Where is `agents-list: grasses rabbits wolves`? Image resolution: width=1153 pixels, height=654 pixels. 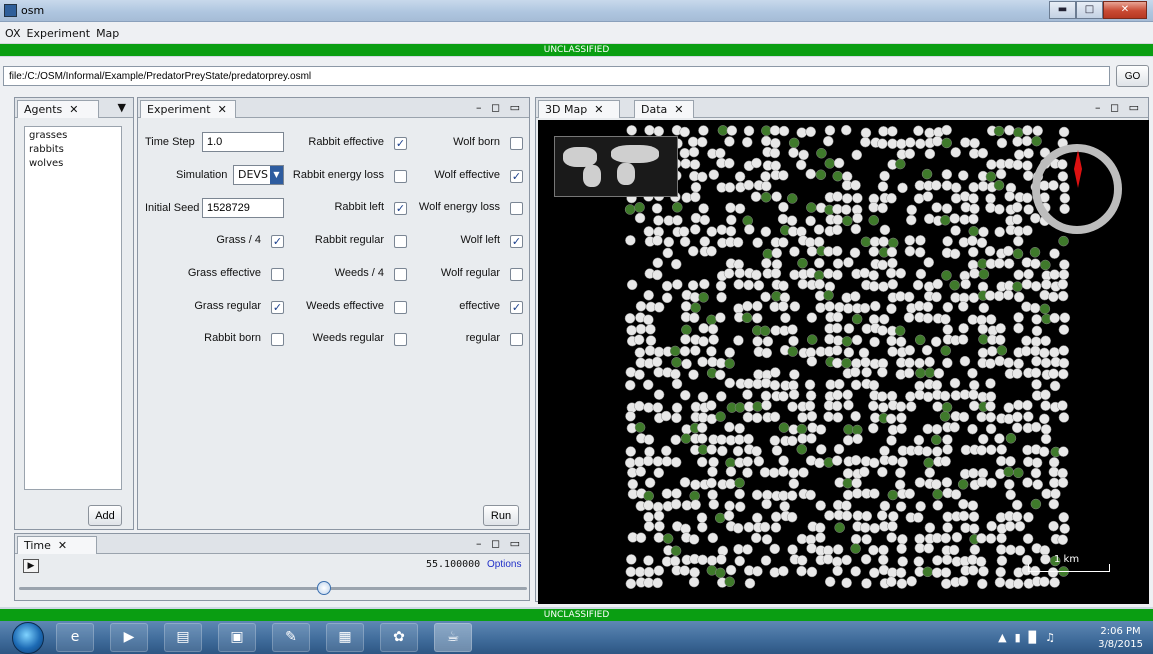 agents-list: grasses rabbits wolves is located at coordinates (73, 308).